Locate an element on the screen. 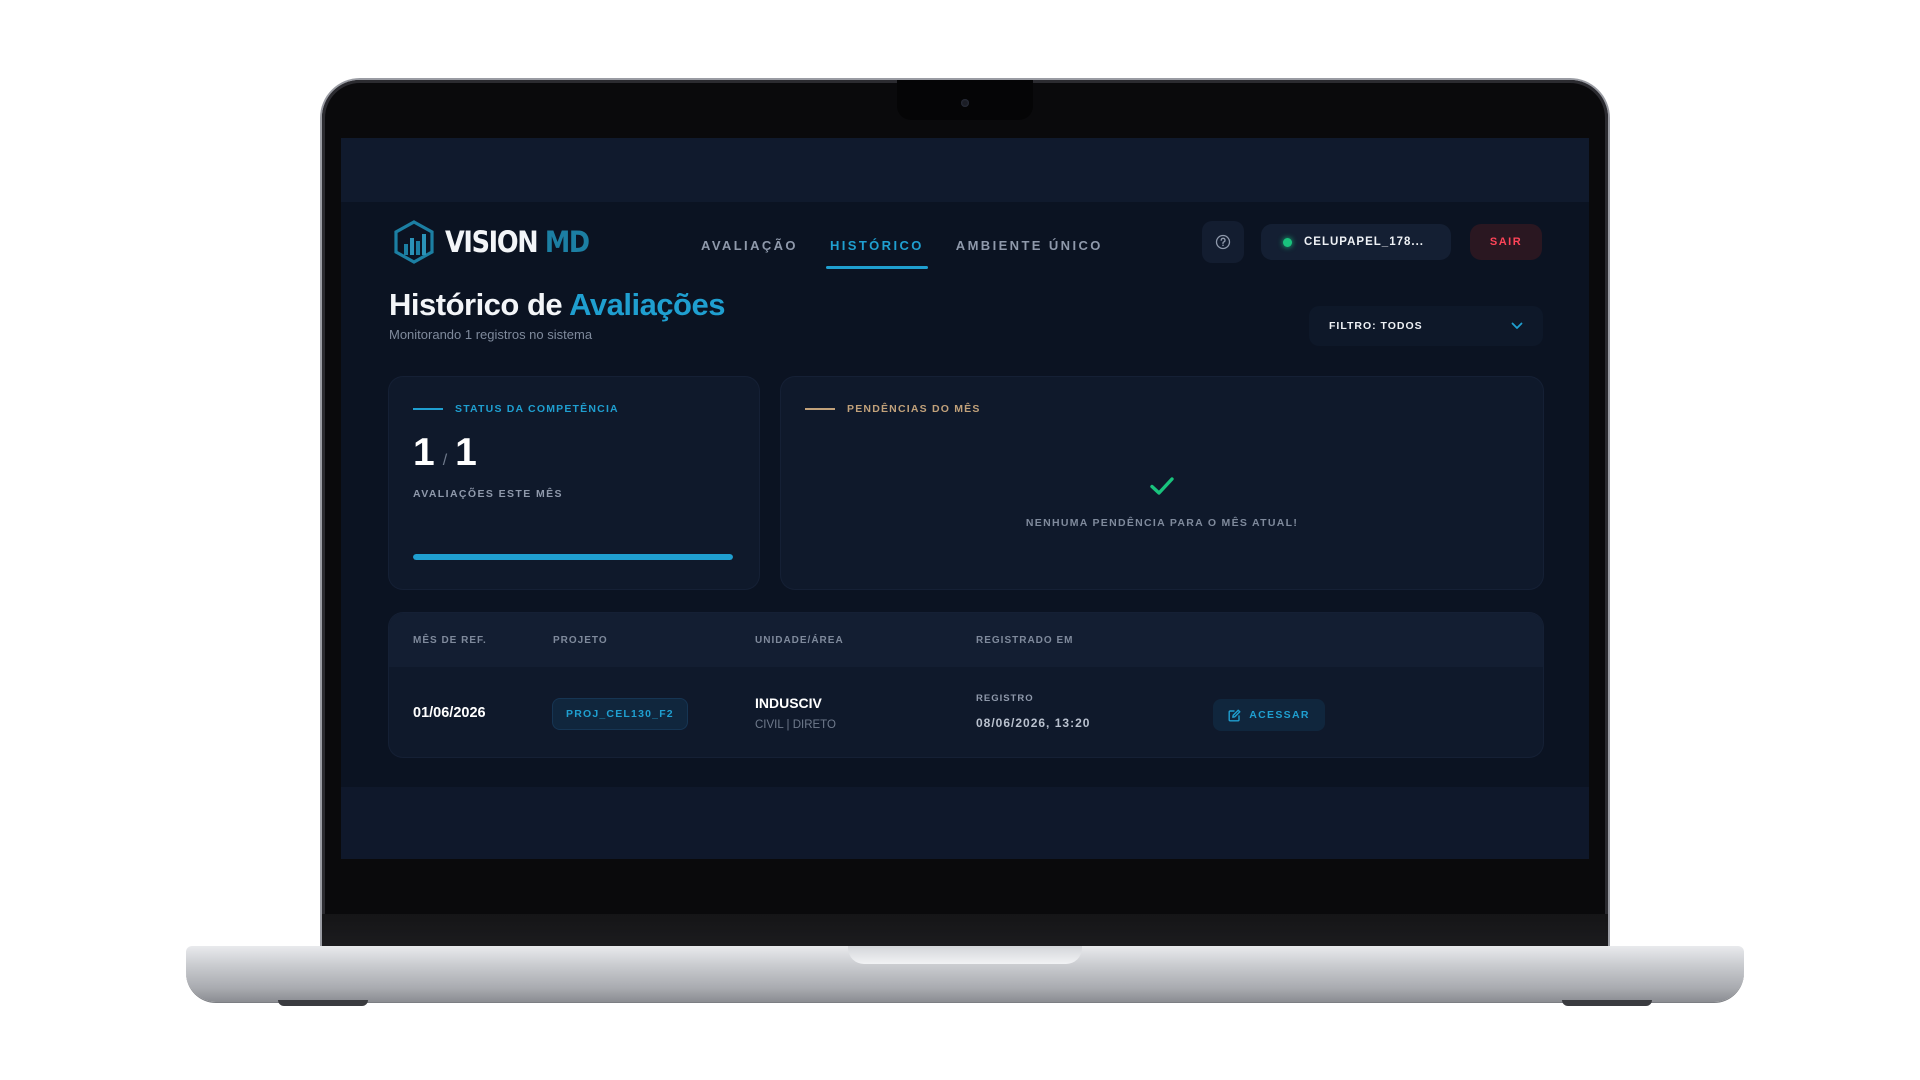 The width and height of the screenshot is (1920, 1080). progress-fill is located at coordinates (573, 557).